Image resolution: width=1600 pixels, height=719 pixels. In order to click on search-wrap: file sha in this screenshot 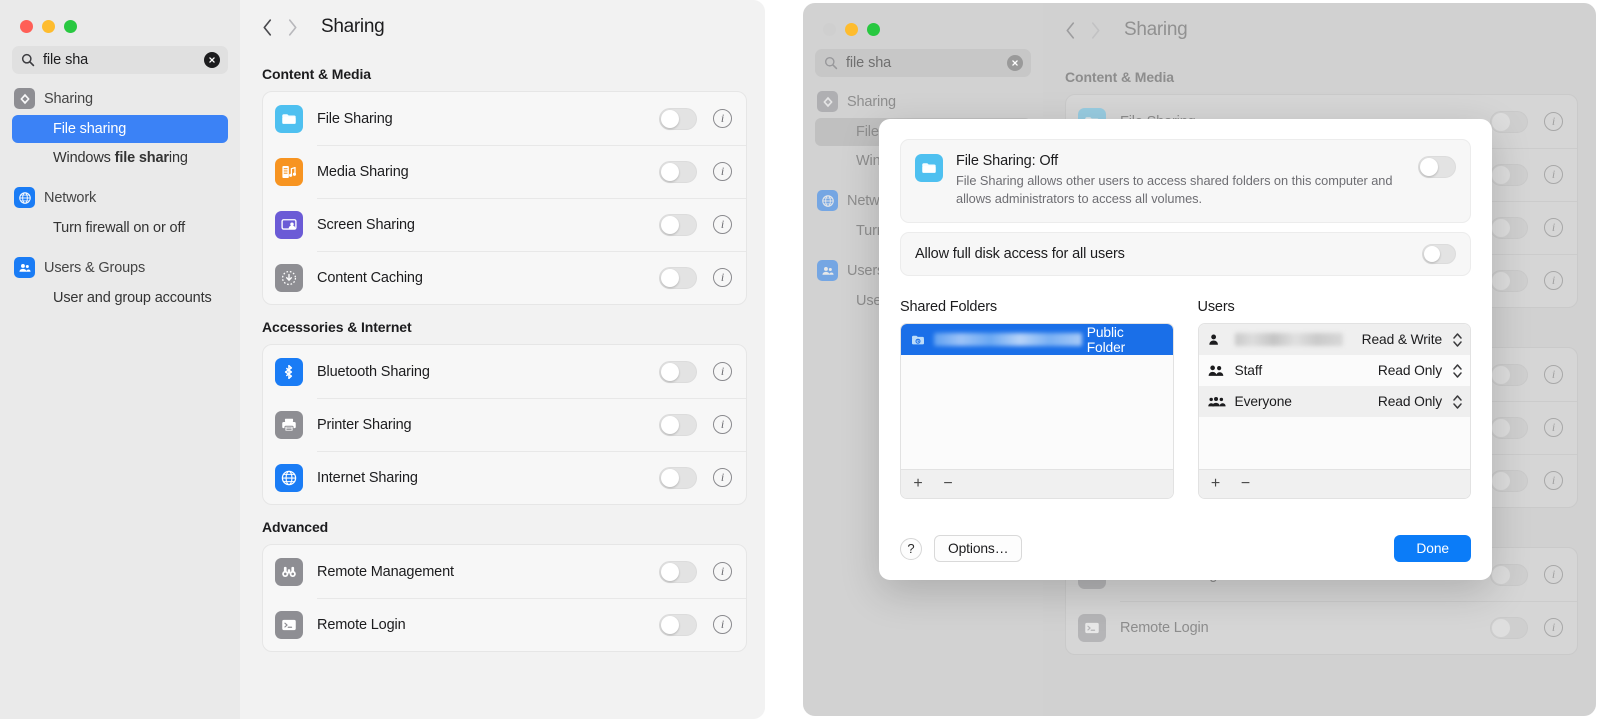, I will do `click(120, 53)`.